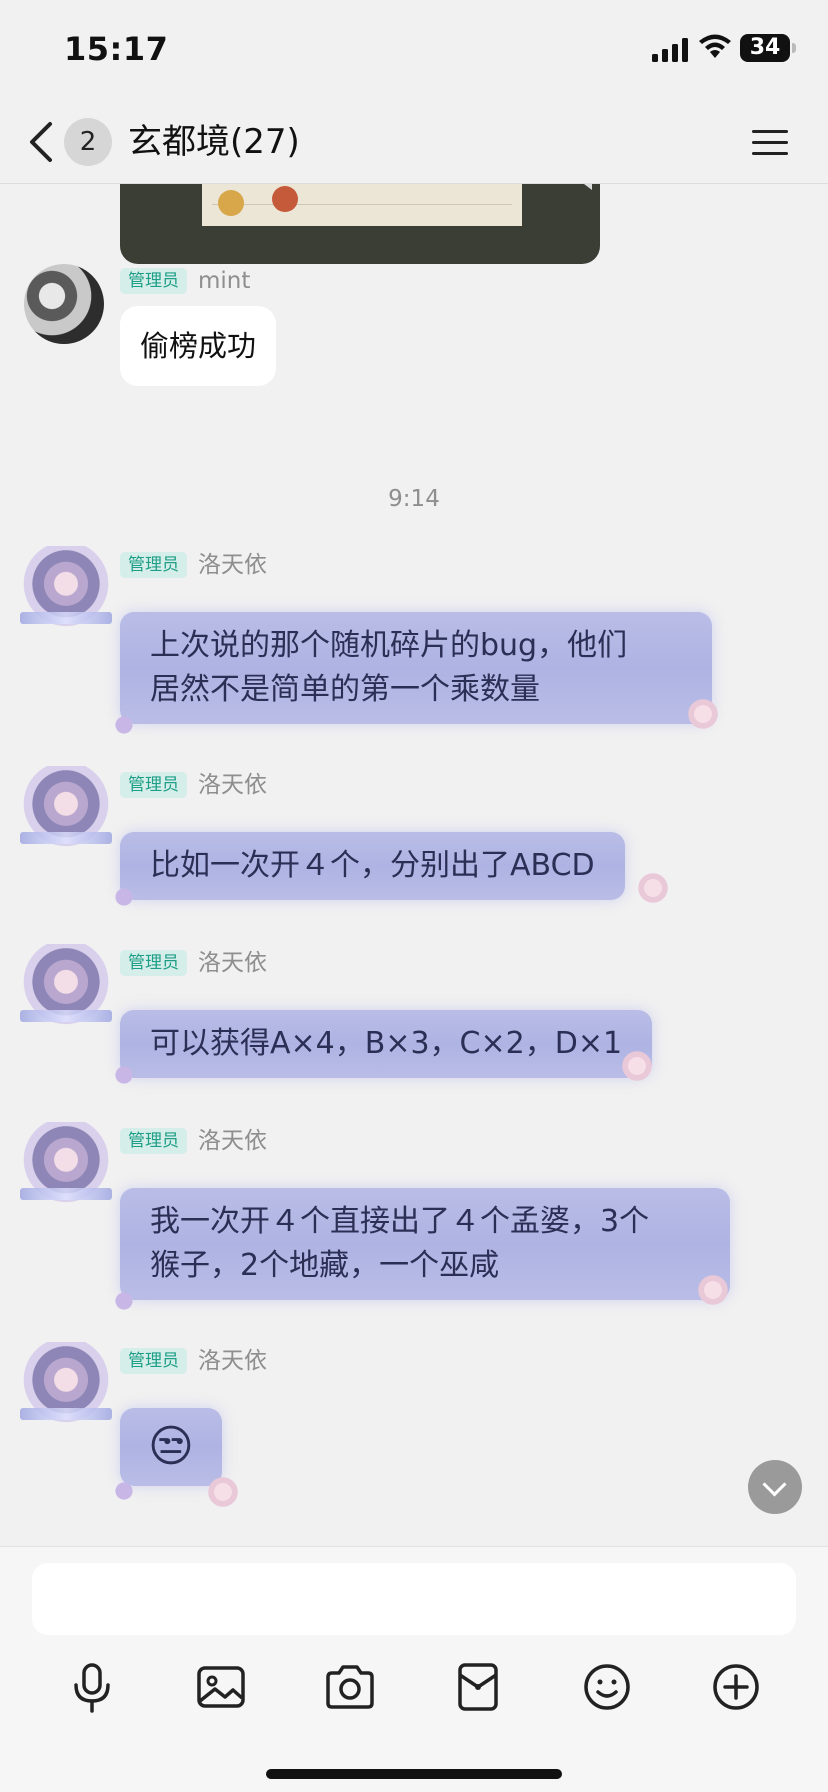 The width and height of the screenshot is (828, 1792). Describe the element at coordinates (414, 1774) in the screenshot. I see `home-indicator` at that location.